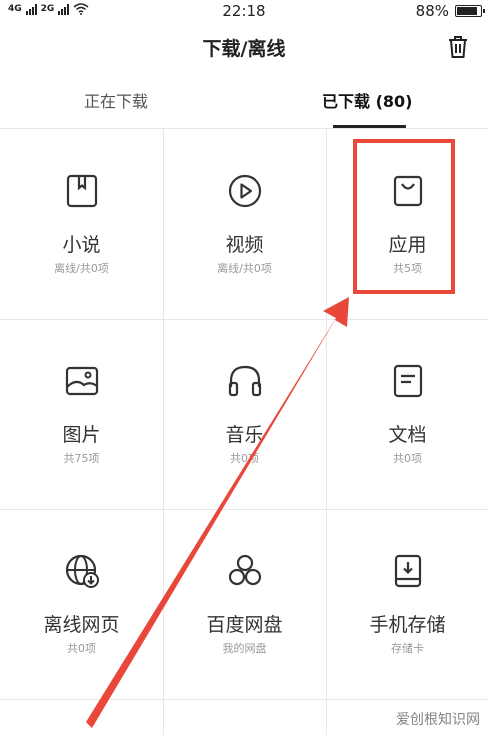  I want to click on tab-bar: 正在下载 已下载 (80), so click(244, 104).